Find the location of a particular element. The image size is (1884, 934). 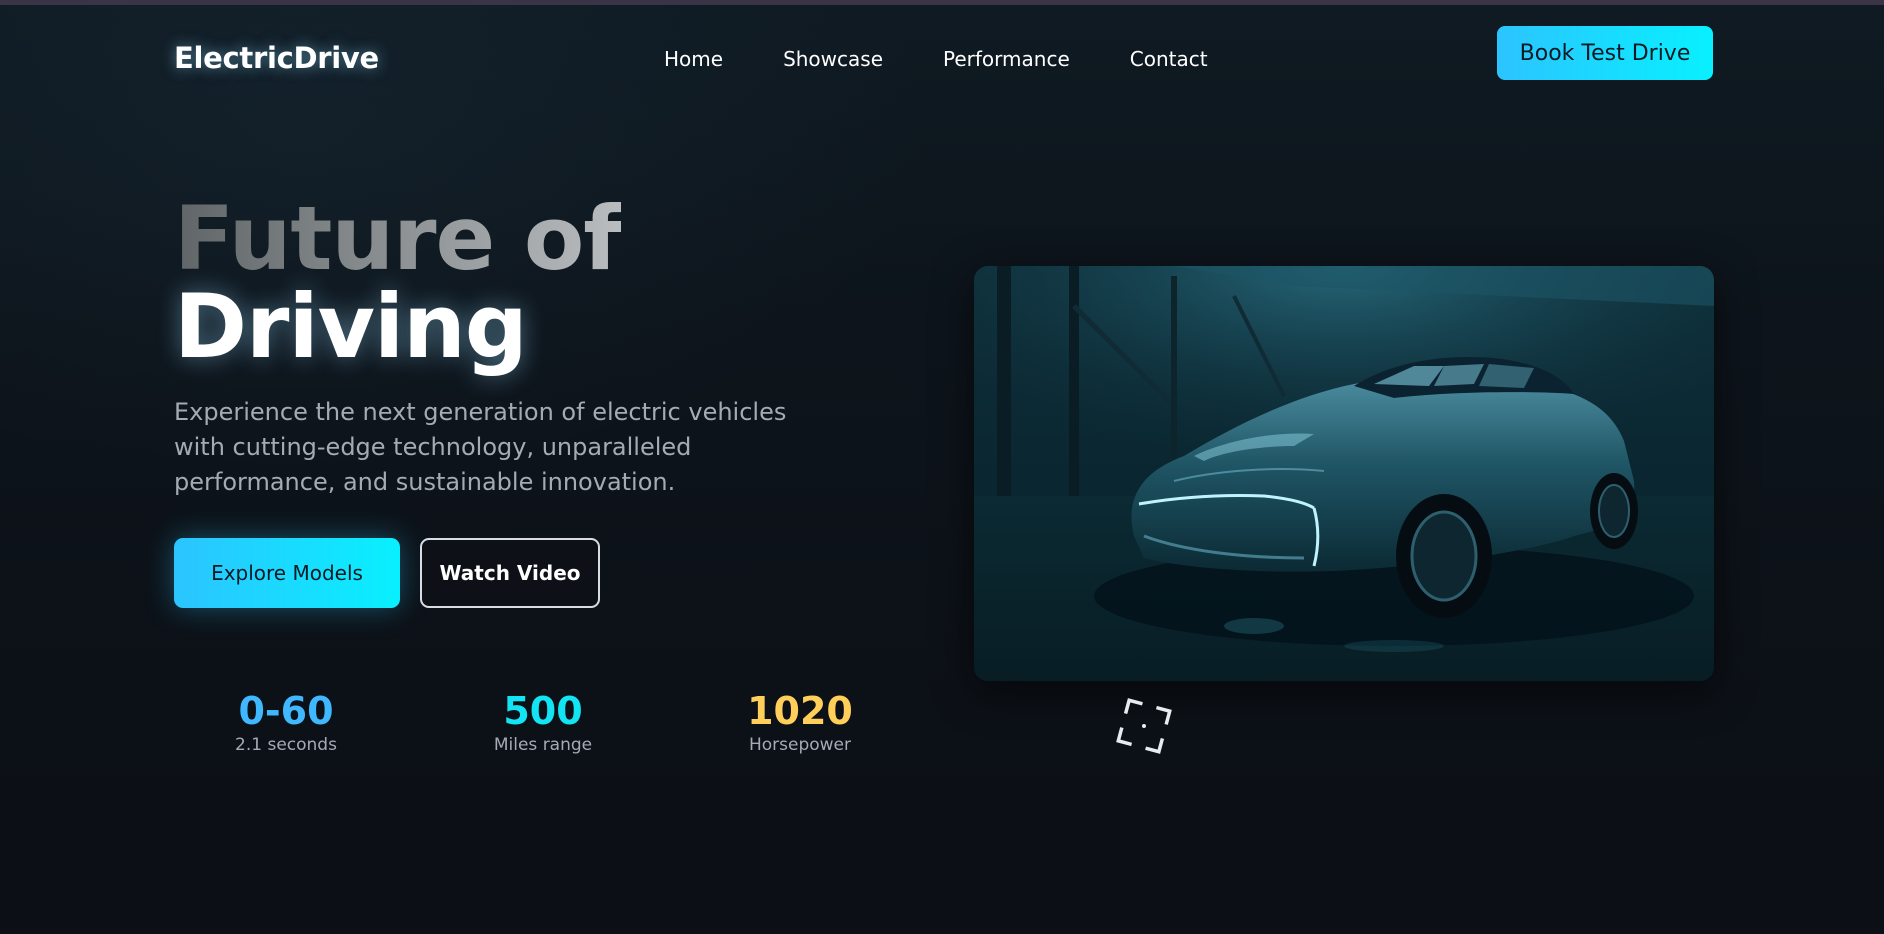

nav-link-showcase: Showcase is located at coordinates (833, 59).